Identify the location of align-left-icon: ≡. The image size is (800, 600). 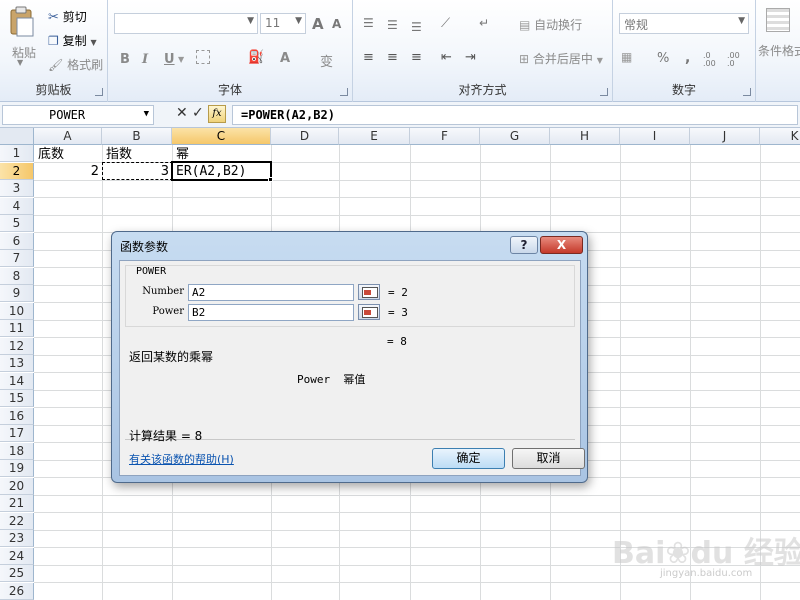
(368, 57).